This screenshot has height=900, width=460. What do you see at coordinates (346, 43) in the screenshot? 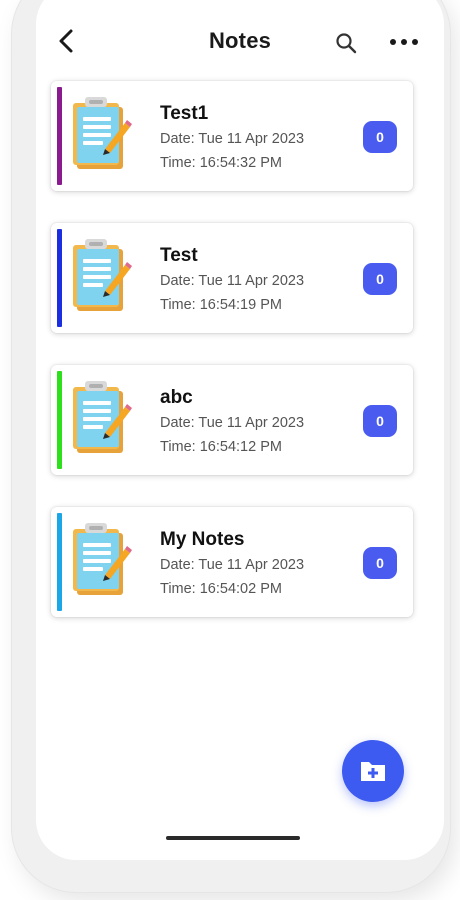
I see `search-icon` at bounding box center [346, 43].